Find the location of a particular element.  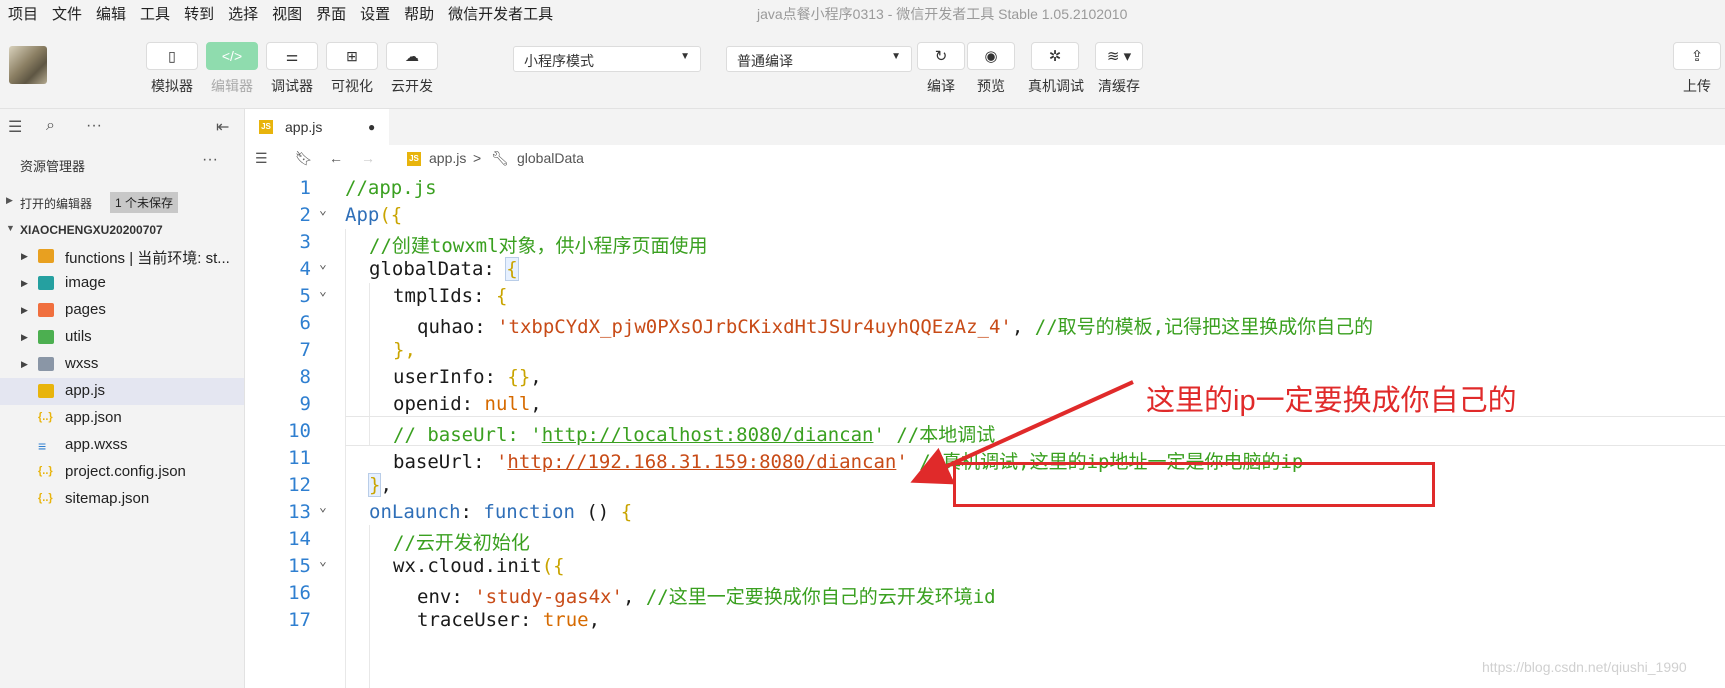

annotation-arrow is located at coordinates (1022, 432).